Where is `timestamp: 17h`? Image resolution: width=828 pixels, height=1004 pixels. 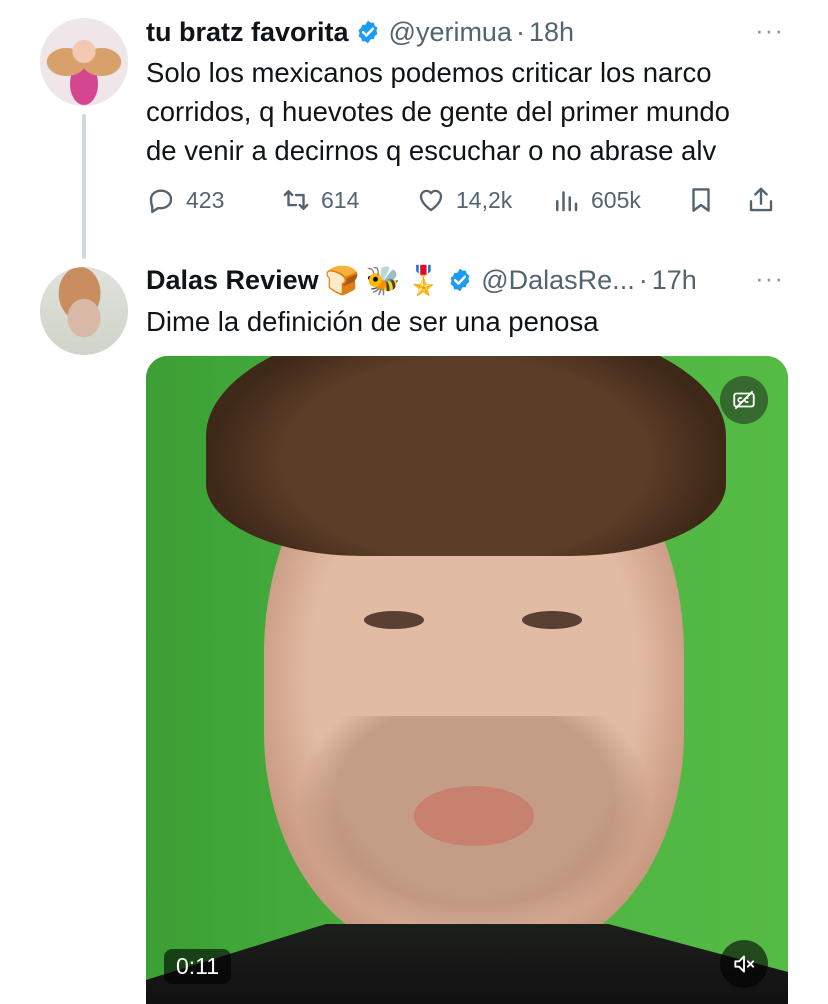
timestamp: 17h is located at coordinates (674, 280).